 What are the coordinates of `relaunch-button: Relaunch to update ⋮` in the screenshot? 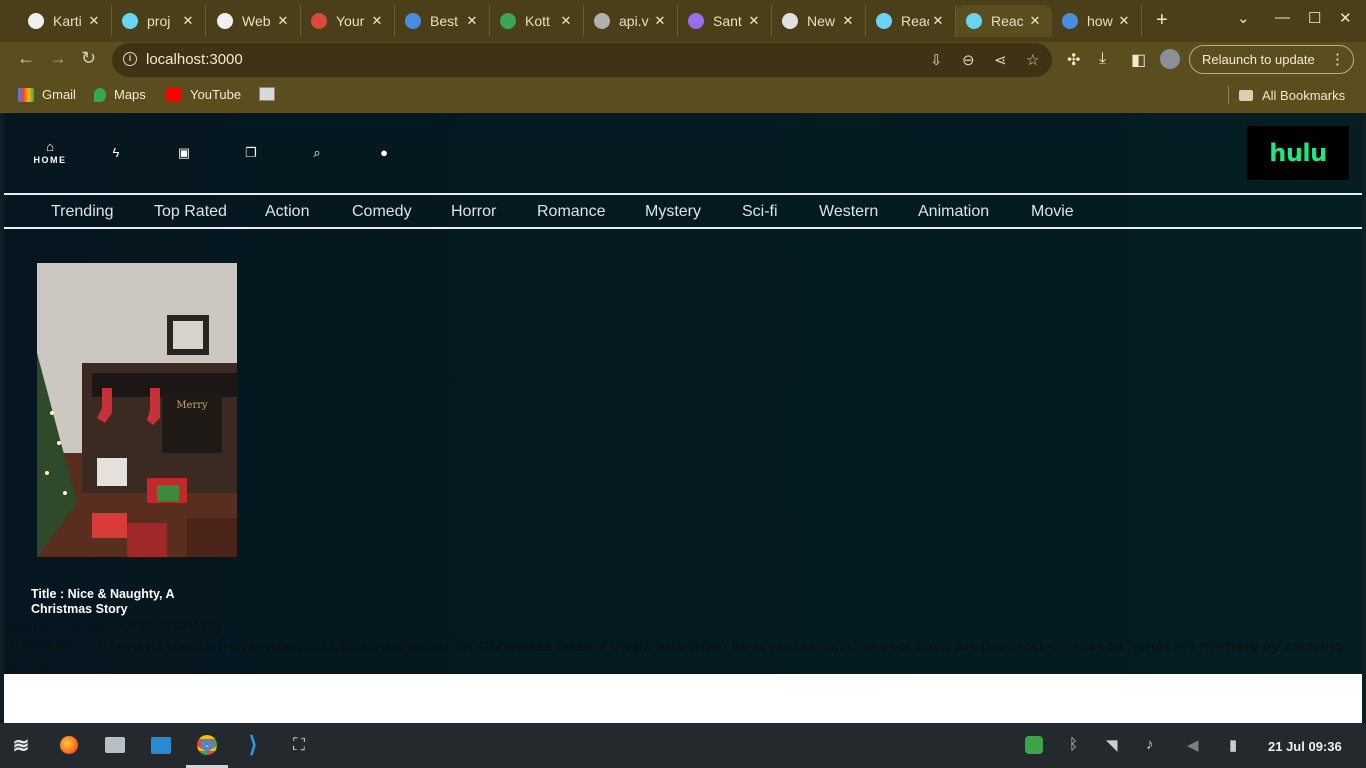 It's located at (1271, 59).